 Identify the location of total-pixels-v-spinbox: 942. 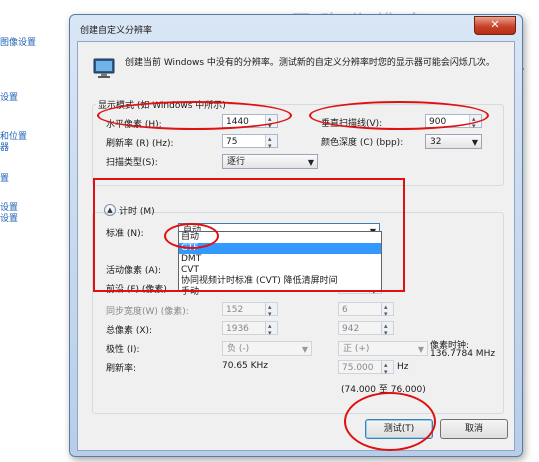
(366, 329).